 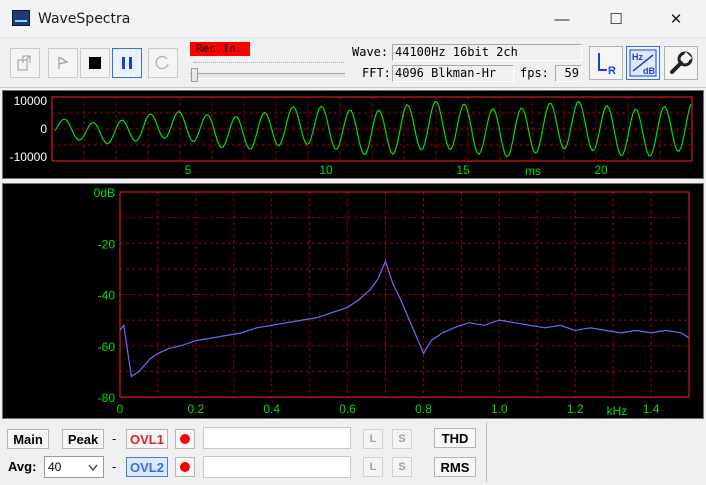 I want to click on flag-icon, so click(x=63, y=62).